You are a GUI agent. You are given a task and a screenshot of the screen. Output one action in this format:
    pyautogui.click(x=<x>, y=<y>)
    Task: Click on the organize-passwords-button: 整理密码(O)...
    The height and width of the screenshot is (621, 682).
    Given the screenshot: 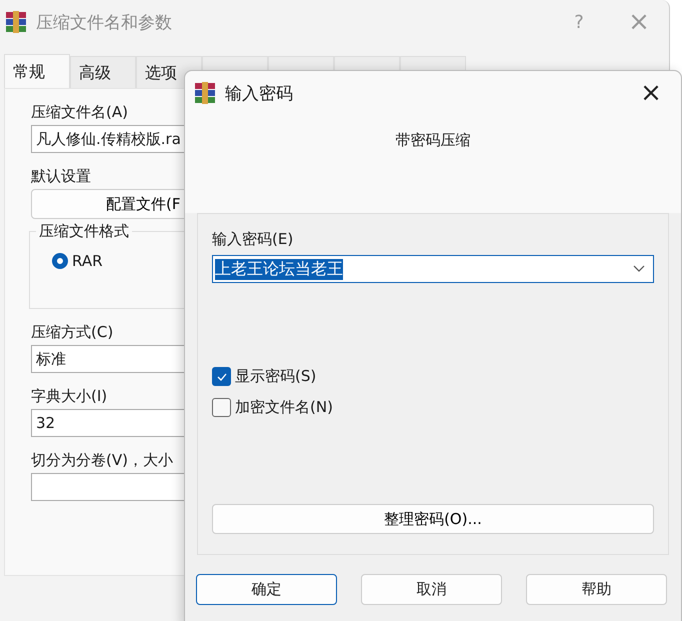 What is the action you would take?
    pyautogui.click(x=433, y=519)
    